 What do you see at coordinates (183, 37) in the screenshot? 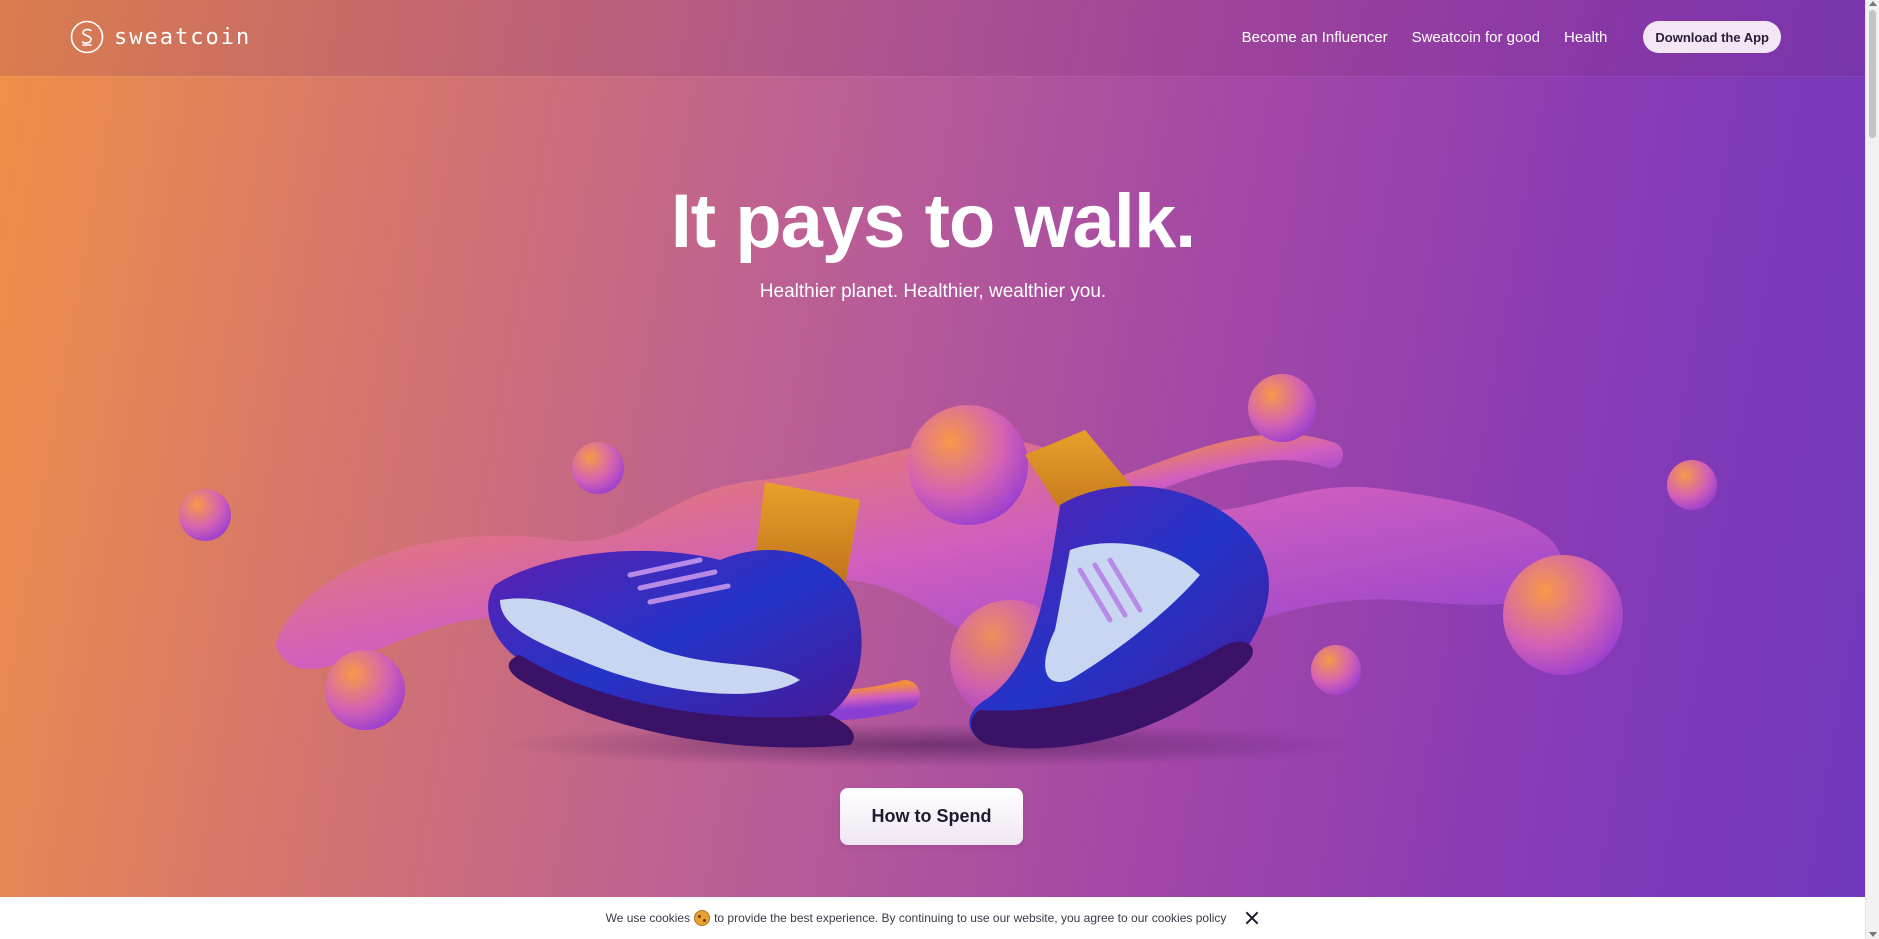
I see `brand-name: sweatcoin` at bounding box center [183, 37].